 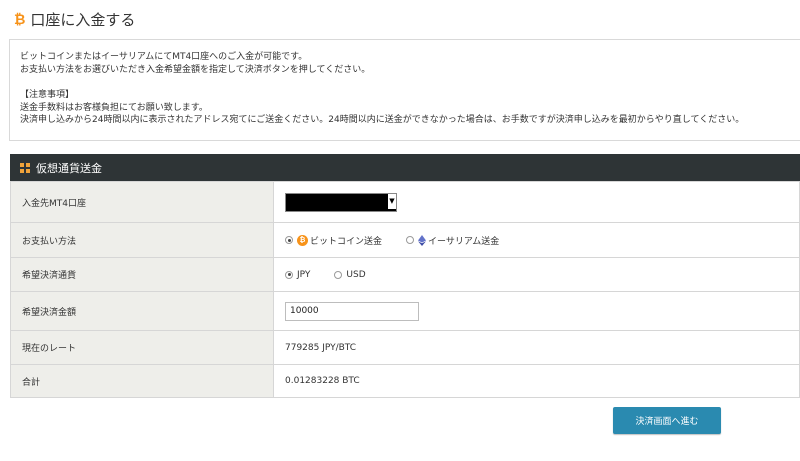 What do you see at coordinates (304, 274) in the screenshot?
I see `currency-option-label: JPY` at bounding box center [304, 274].